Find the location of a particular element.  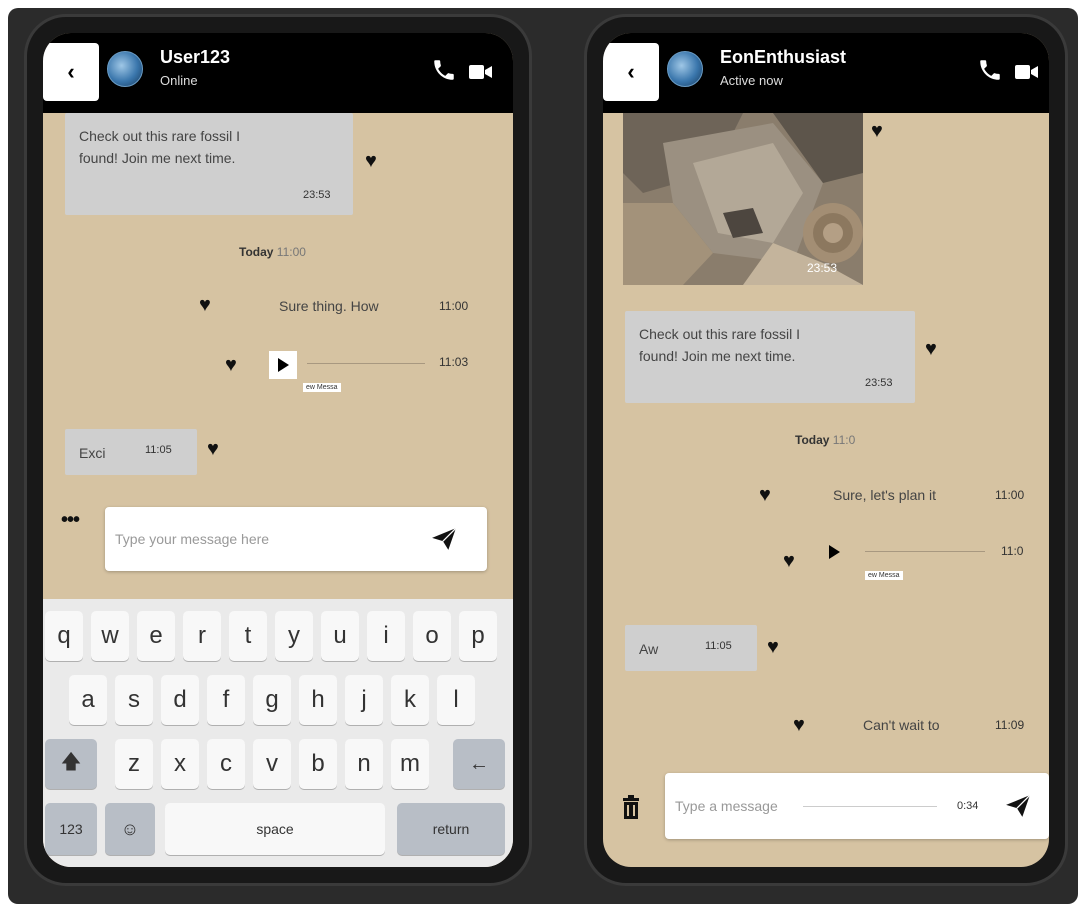

key-f: f is located at coordinates (226, 700).